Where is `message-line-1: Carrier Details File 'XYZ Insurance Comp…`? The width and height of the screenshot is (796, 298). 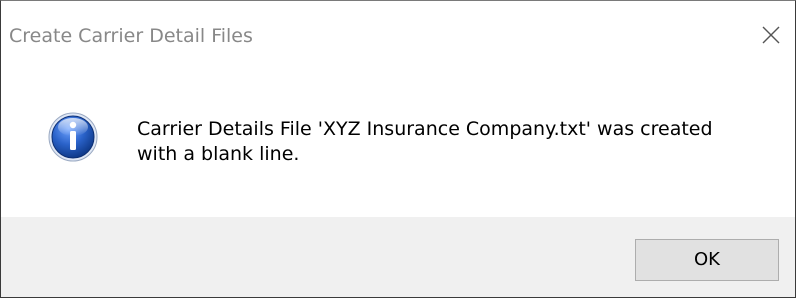 message-line-1: Carrier Details File 'XYZ Insurance Comp… is located at coordinates (425, 129).